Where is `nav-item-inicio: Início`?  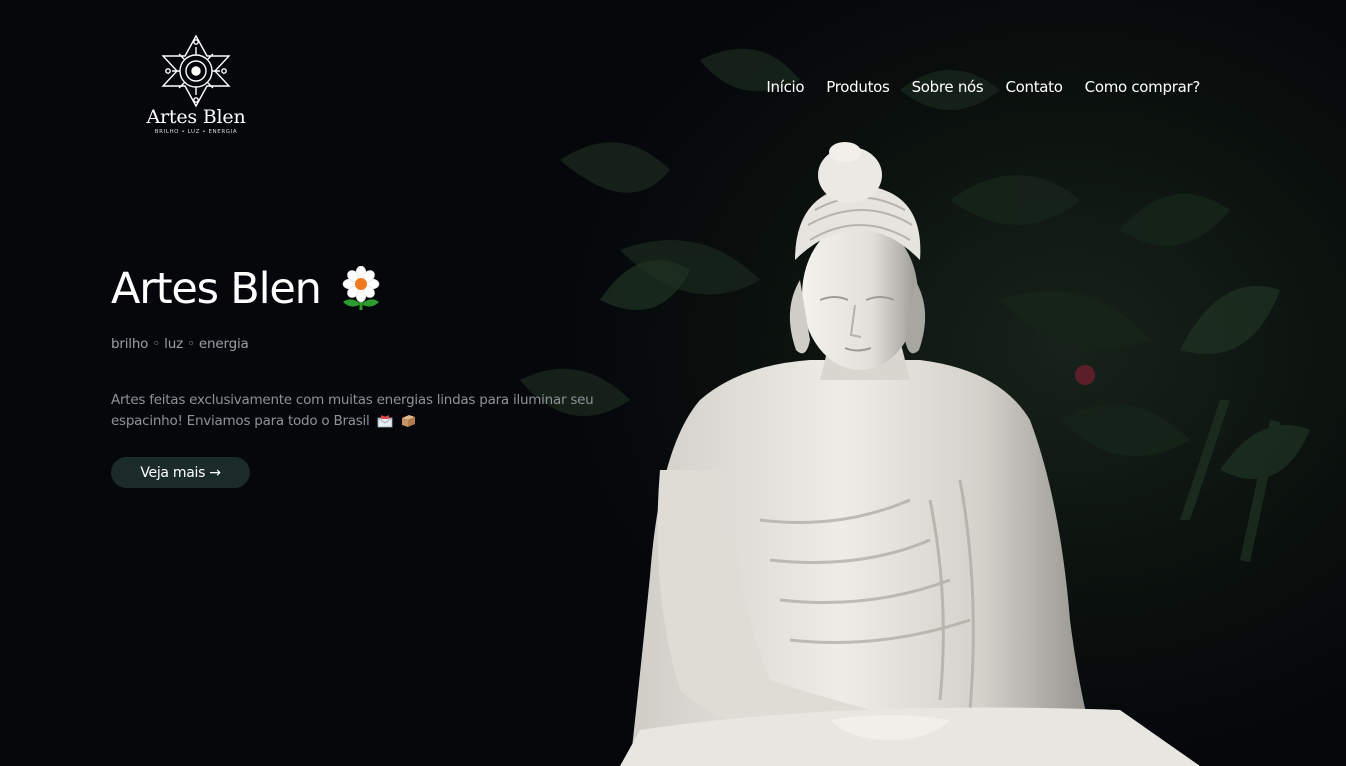
nav-item-inicio: Início is located at coordinates (785, 87).